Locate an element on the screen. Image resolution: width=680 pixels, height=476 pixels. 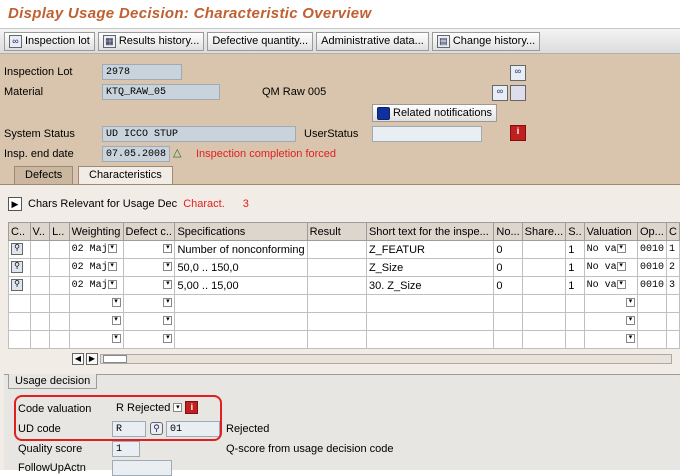
inspection-lot-label: Inspection Lot is located at coordinates (38, 72).